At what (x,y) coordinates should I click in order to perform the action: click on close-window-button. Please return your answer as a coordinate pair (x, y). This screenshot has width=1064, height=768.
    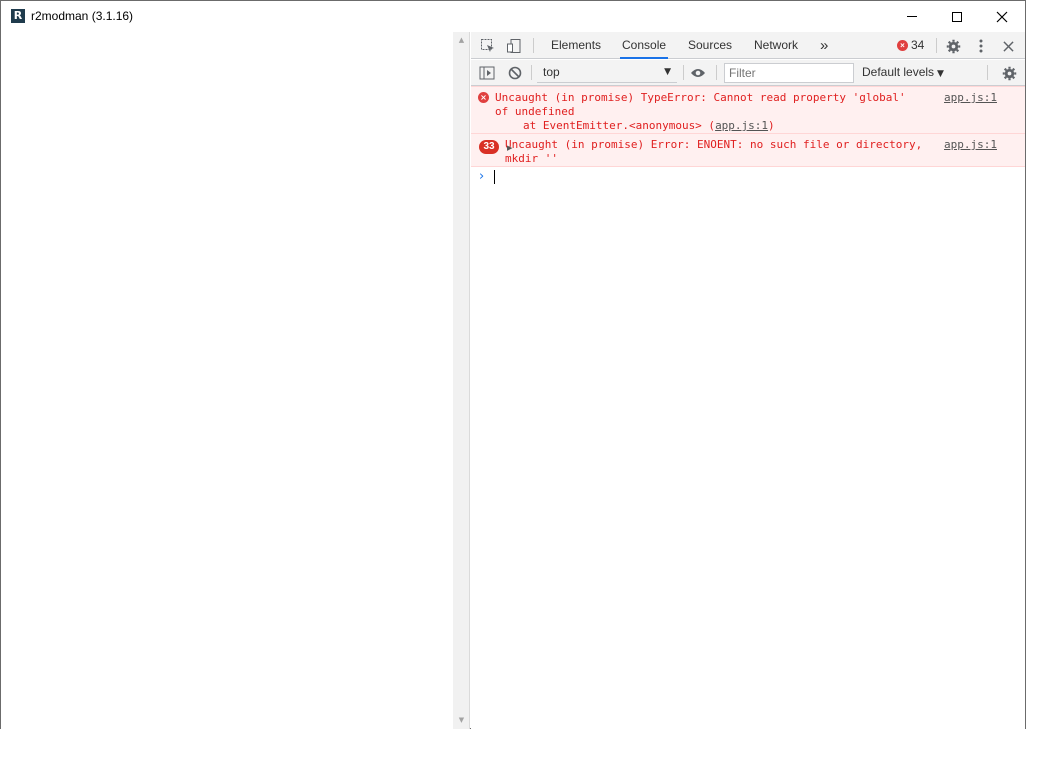
    Looking at the image, I should click on (1002, 16).